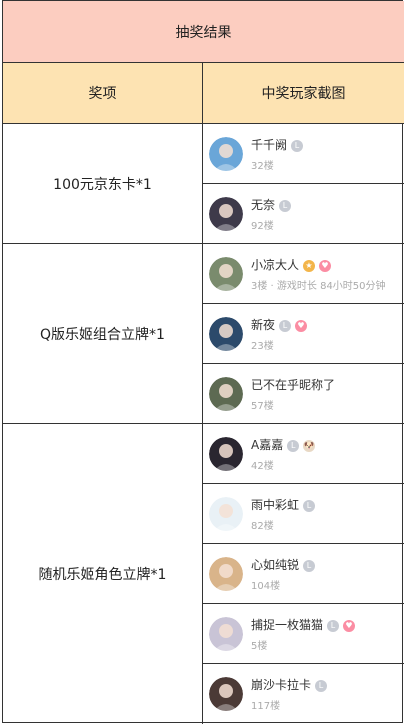 The width and height of the screenshot is (405, 725). Describe the element at coordinates (259, 646) in the screenshot. I see `floor-label: 5楼` at that location.